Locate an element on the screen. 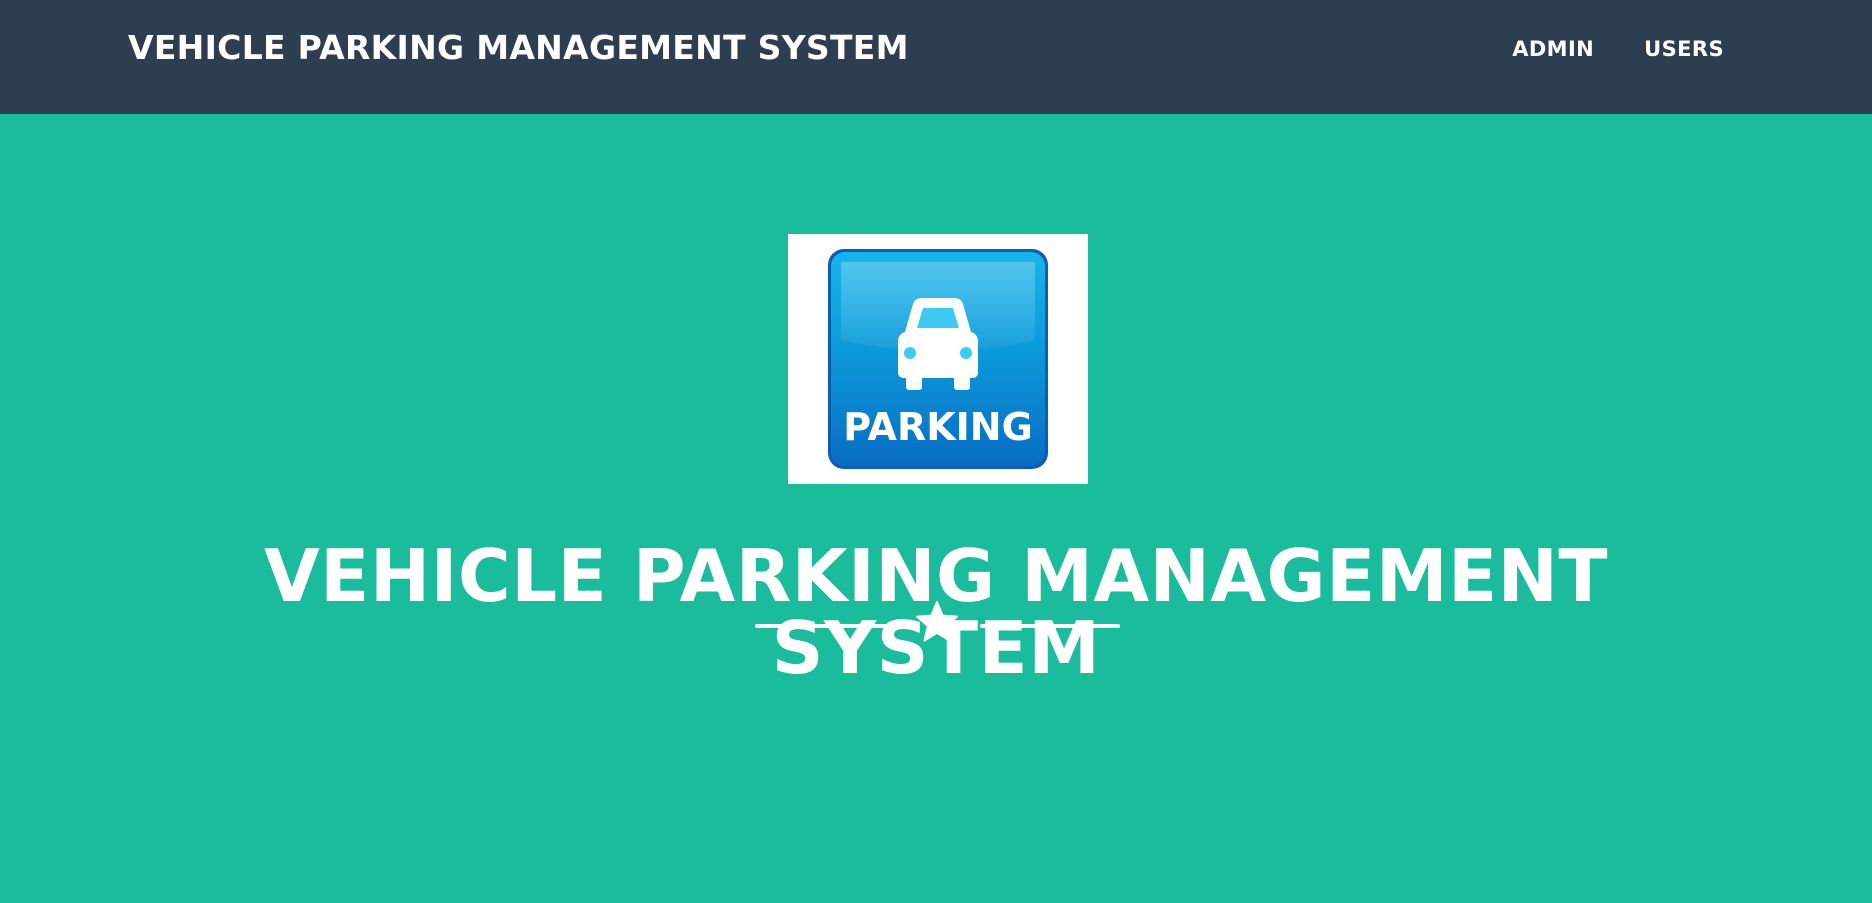  divider-line-right is located at coordinates (1050, 626).